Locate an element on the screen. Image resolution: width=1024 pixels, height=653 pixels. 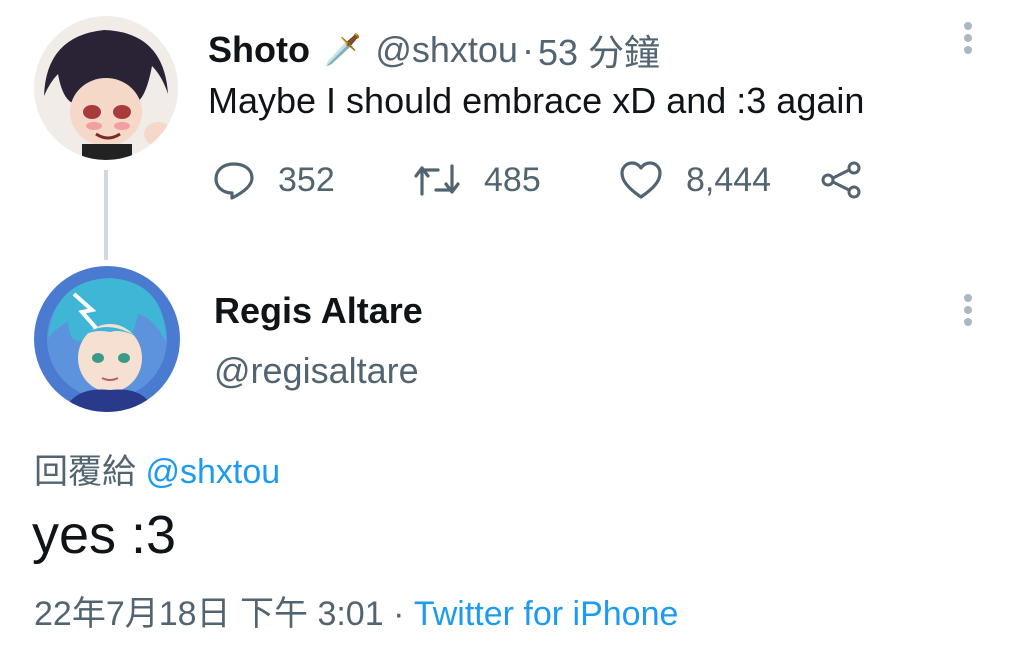
author-name-regis: Regis Altare is located at coordinates (318, 311).